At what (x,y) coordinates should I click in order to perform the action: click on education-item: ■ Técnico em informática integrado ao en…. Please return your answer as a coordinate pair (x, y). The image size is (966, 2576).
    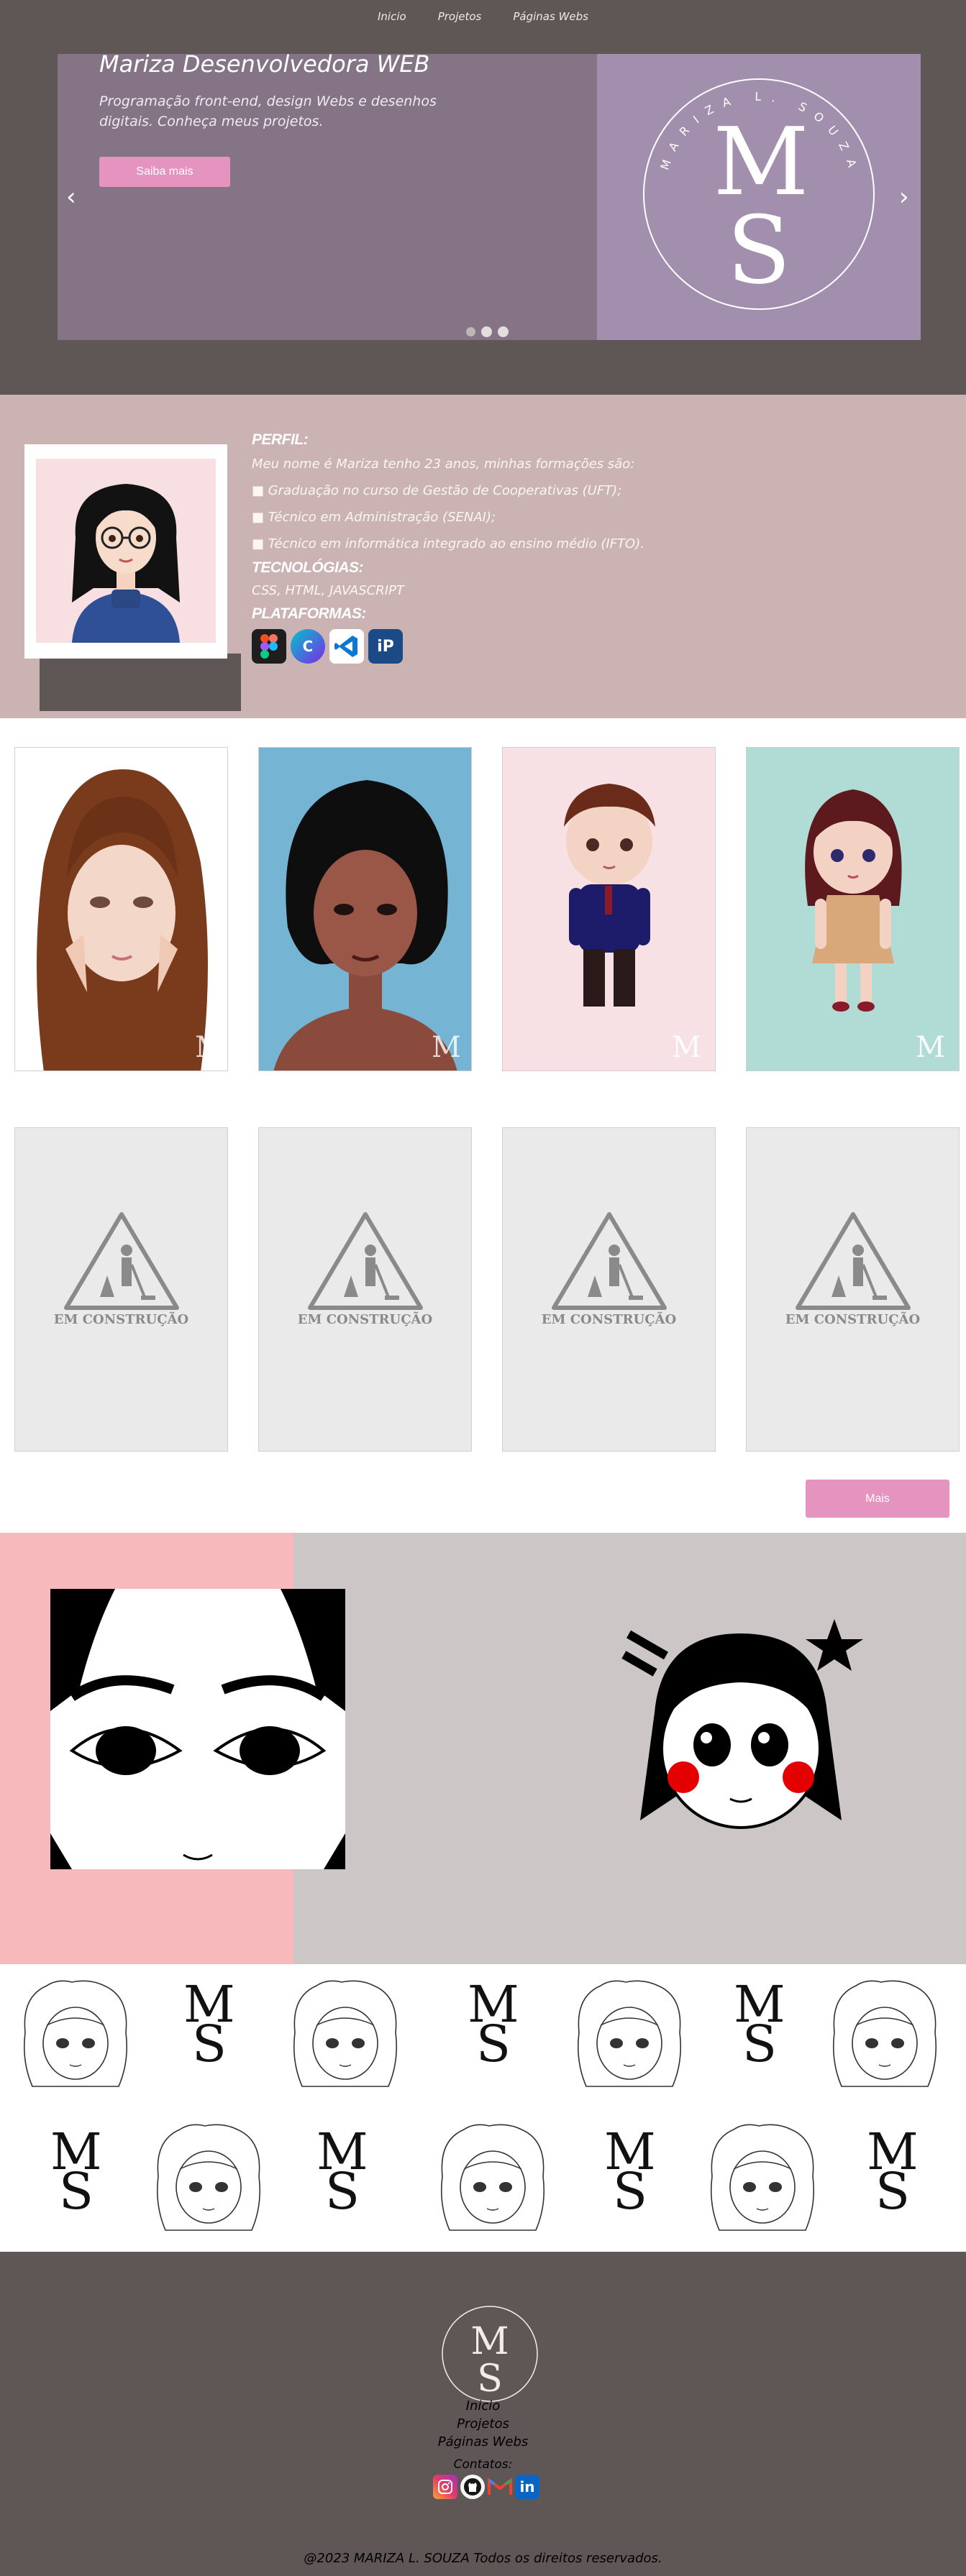
    Looking at the image, I should click on (448, 543).